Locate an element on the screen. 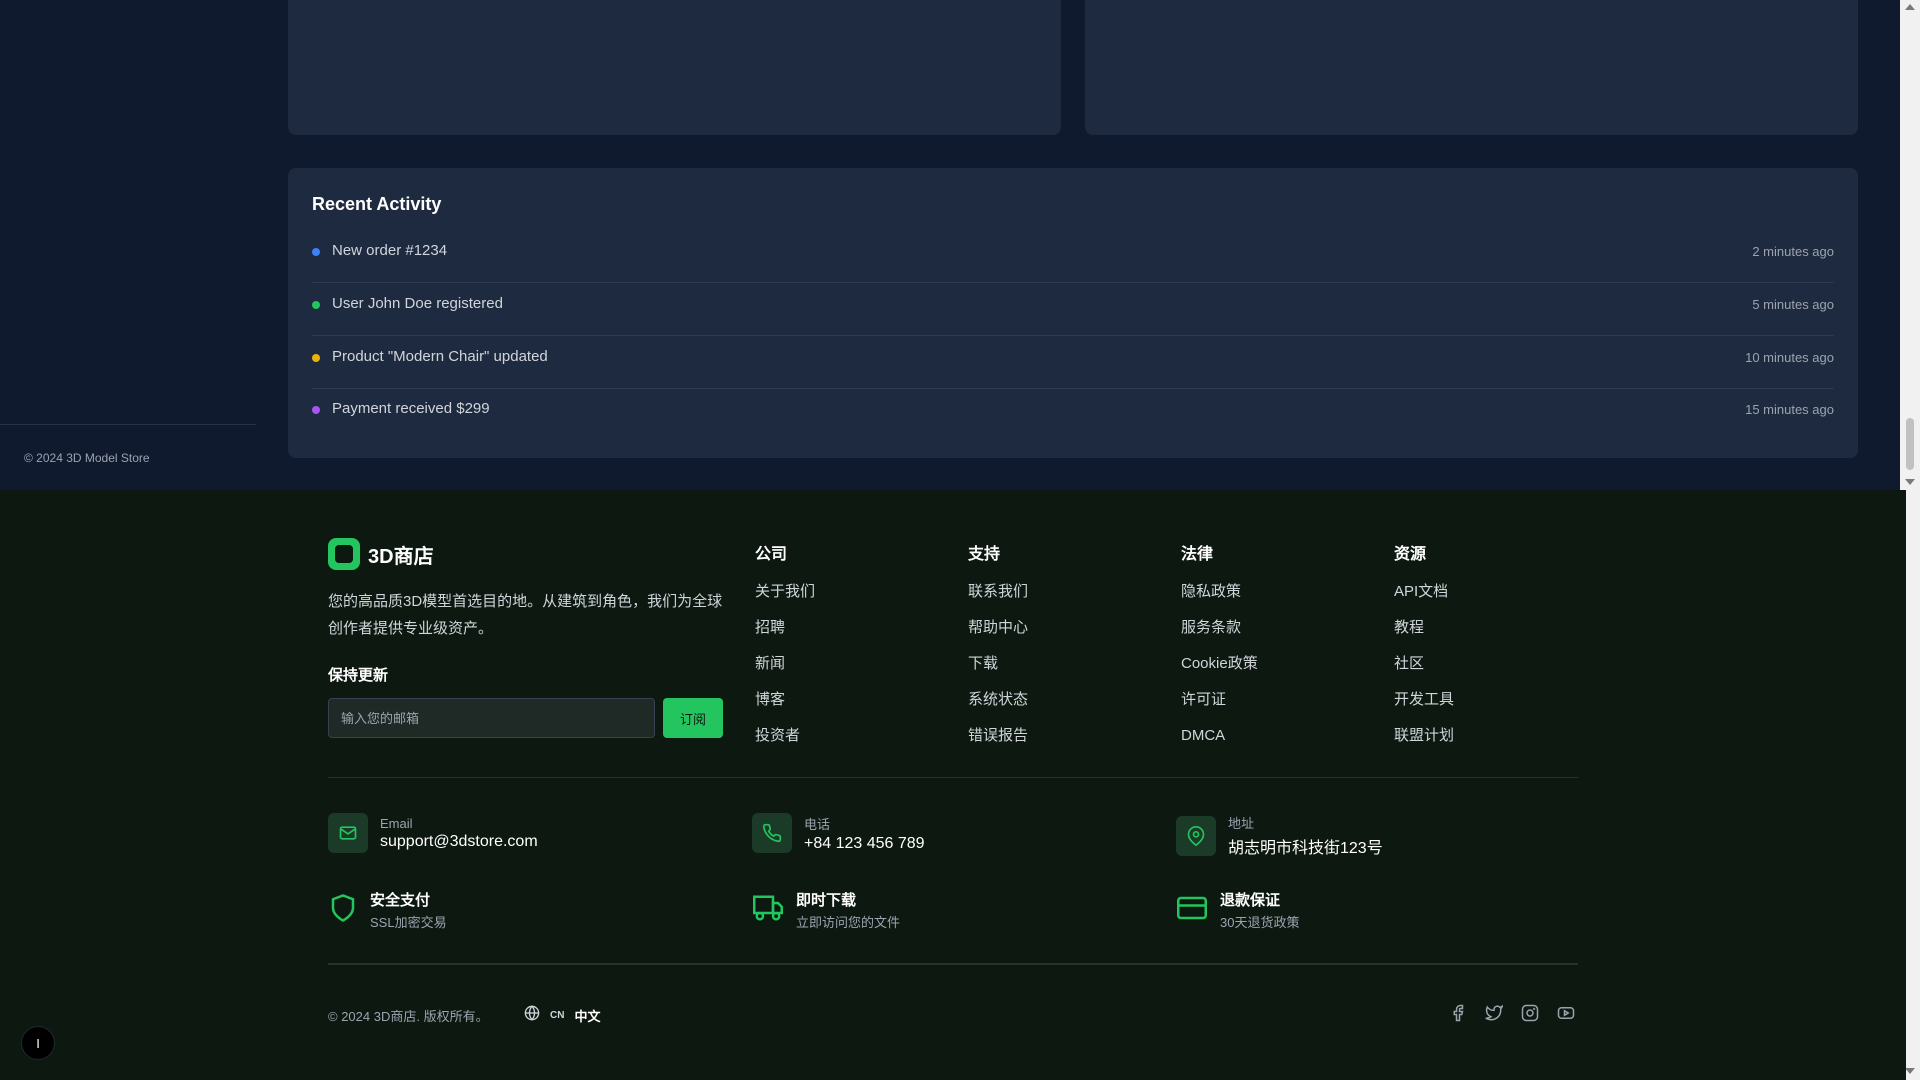 The height and width of the screenshot is (1080, 1920). footer-column-legal: 法律 隐私政策 服务条款 Cookie政策 许可证 DMCA is located at coordinates (1219, 651).